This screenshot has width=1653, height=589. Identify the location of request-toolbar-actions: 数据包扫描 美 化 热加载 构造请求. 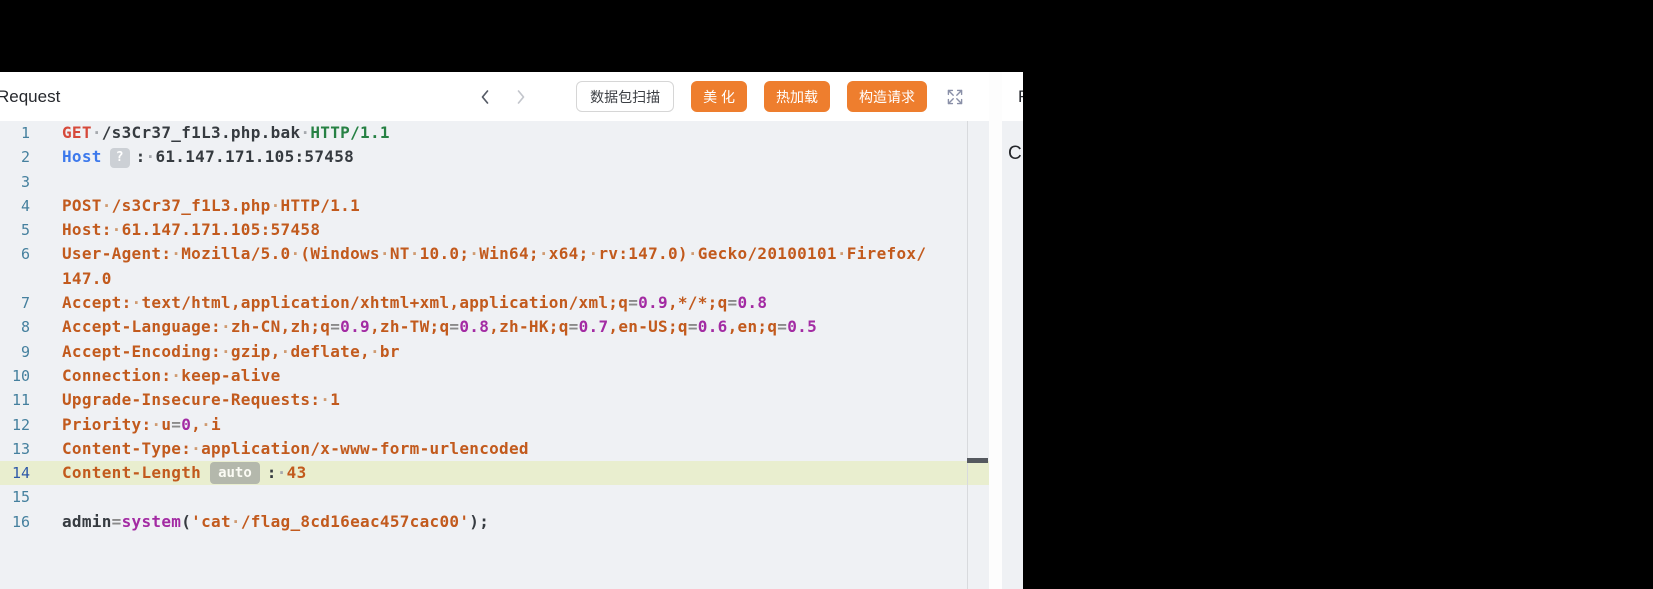
(731, 96).